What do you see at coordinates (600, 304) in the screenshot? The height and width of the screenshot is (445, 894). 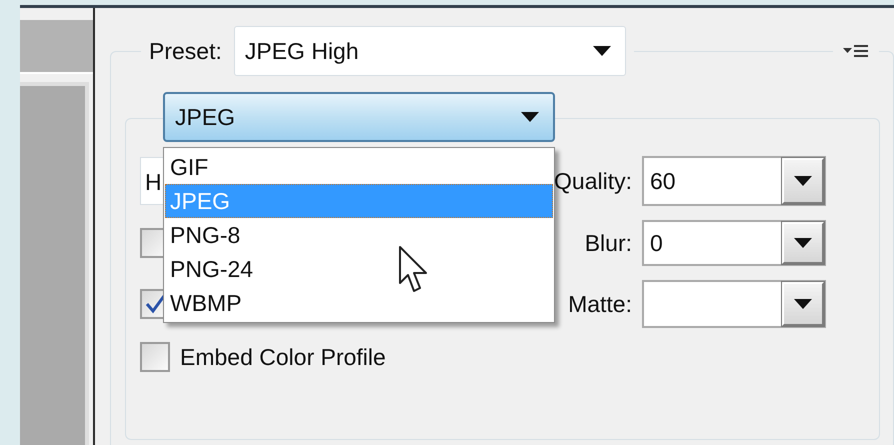 I see `setting-label: Matte:` at bounding box center [600, 304].